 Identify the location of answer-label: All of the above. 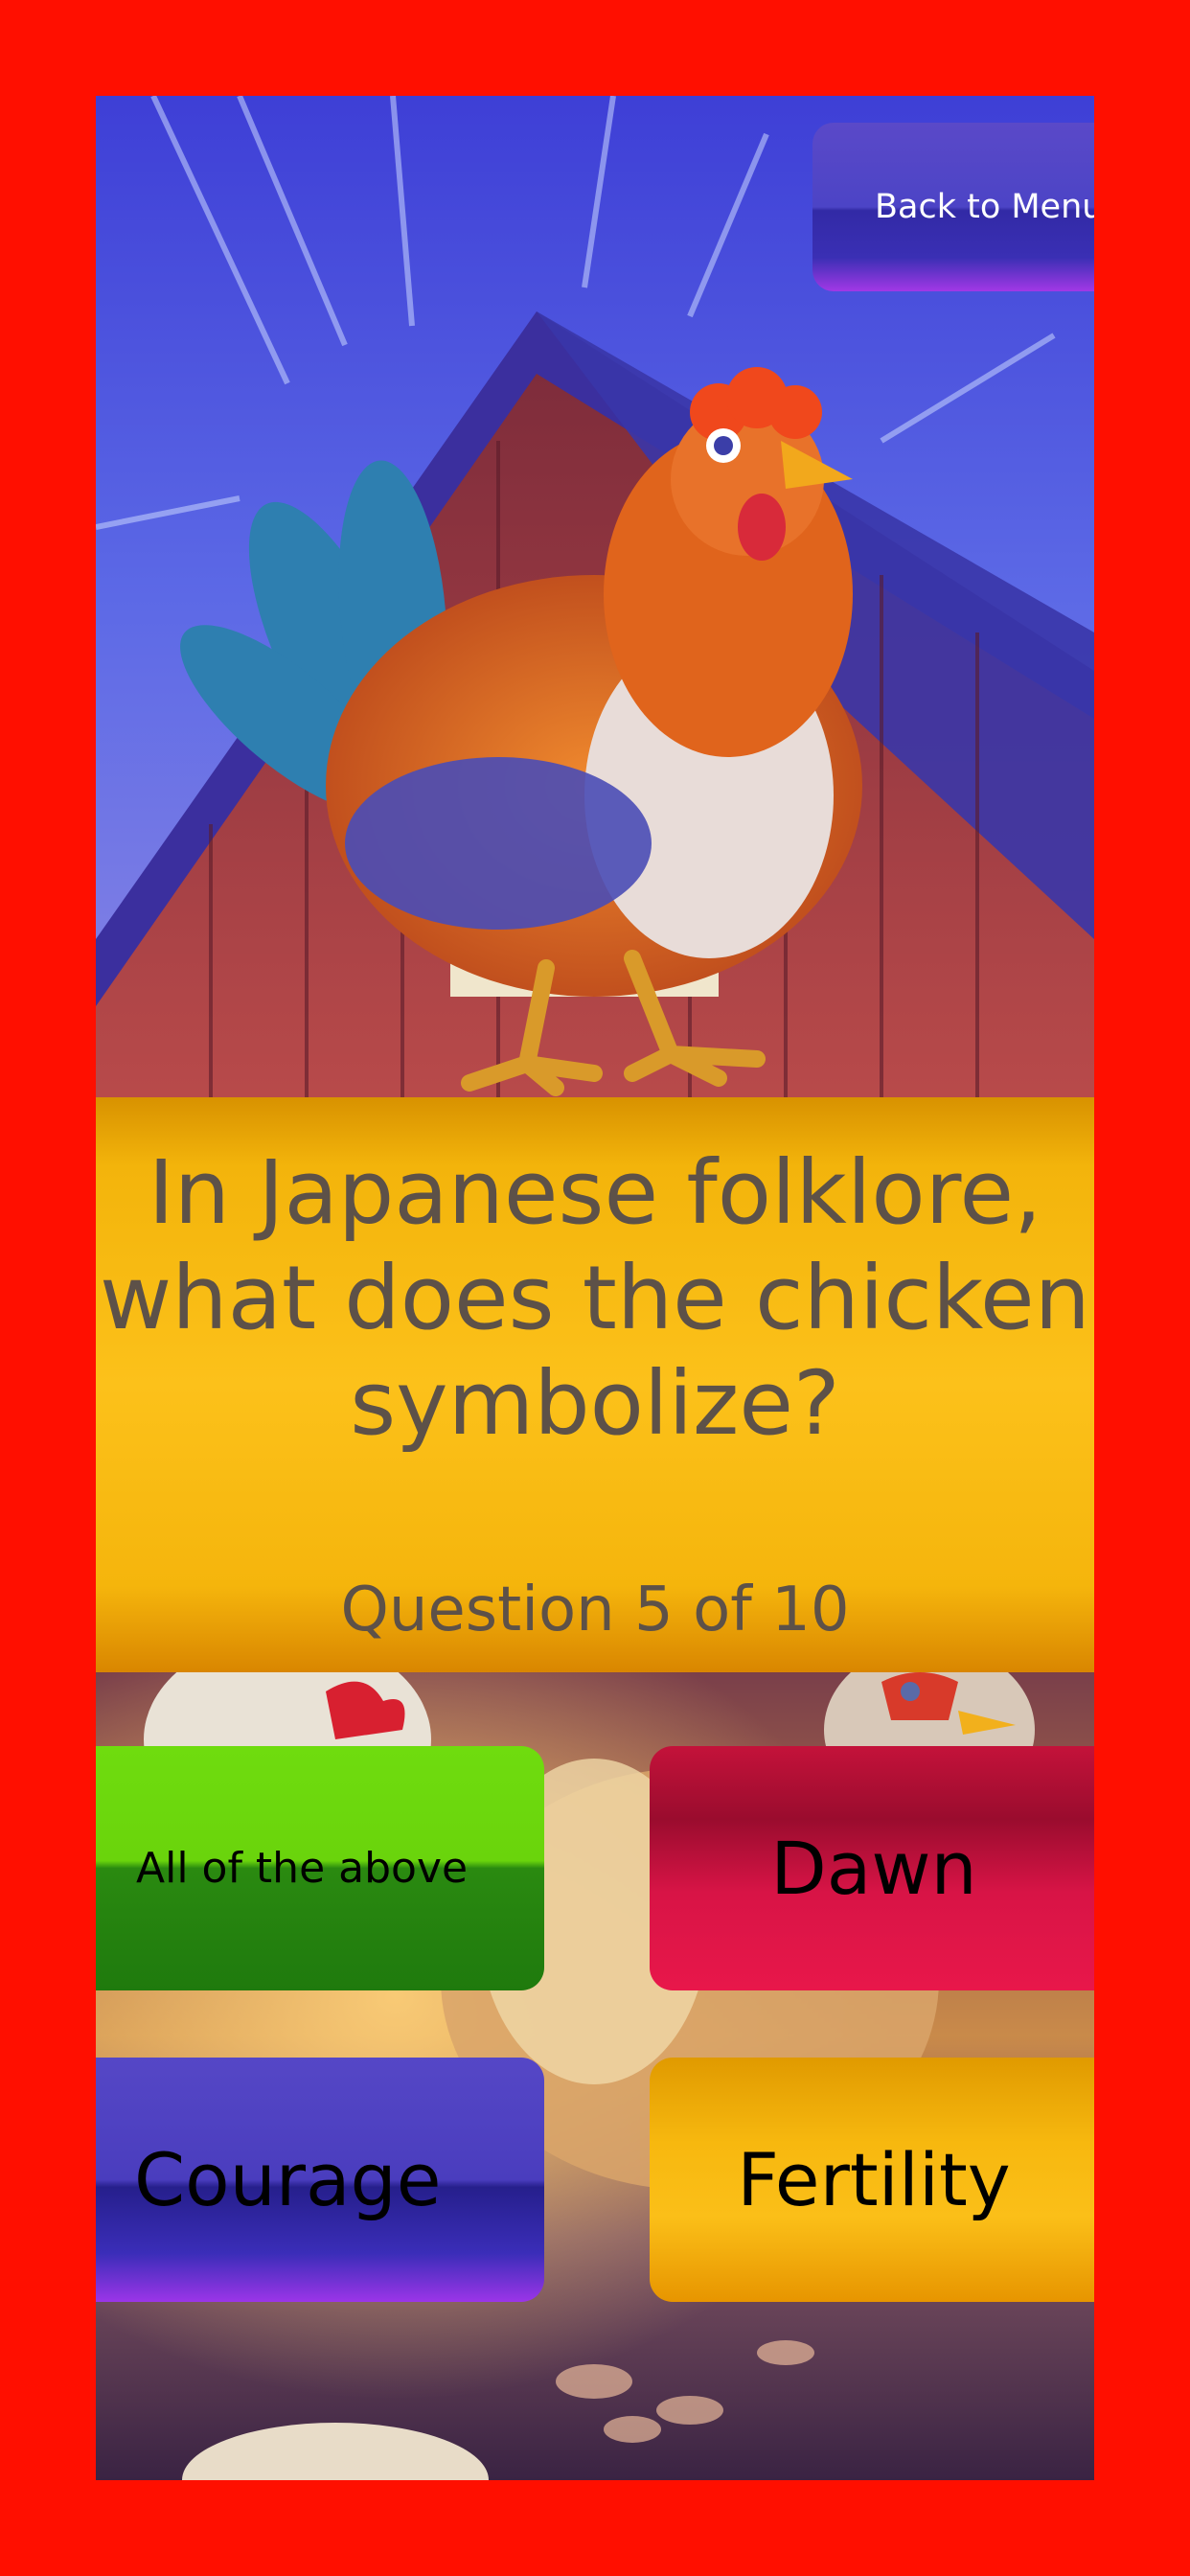
(303, 1868).